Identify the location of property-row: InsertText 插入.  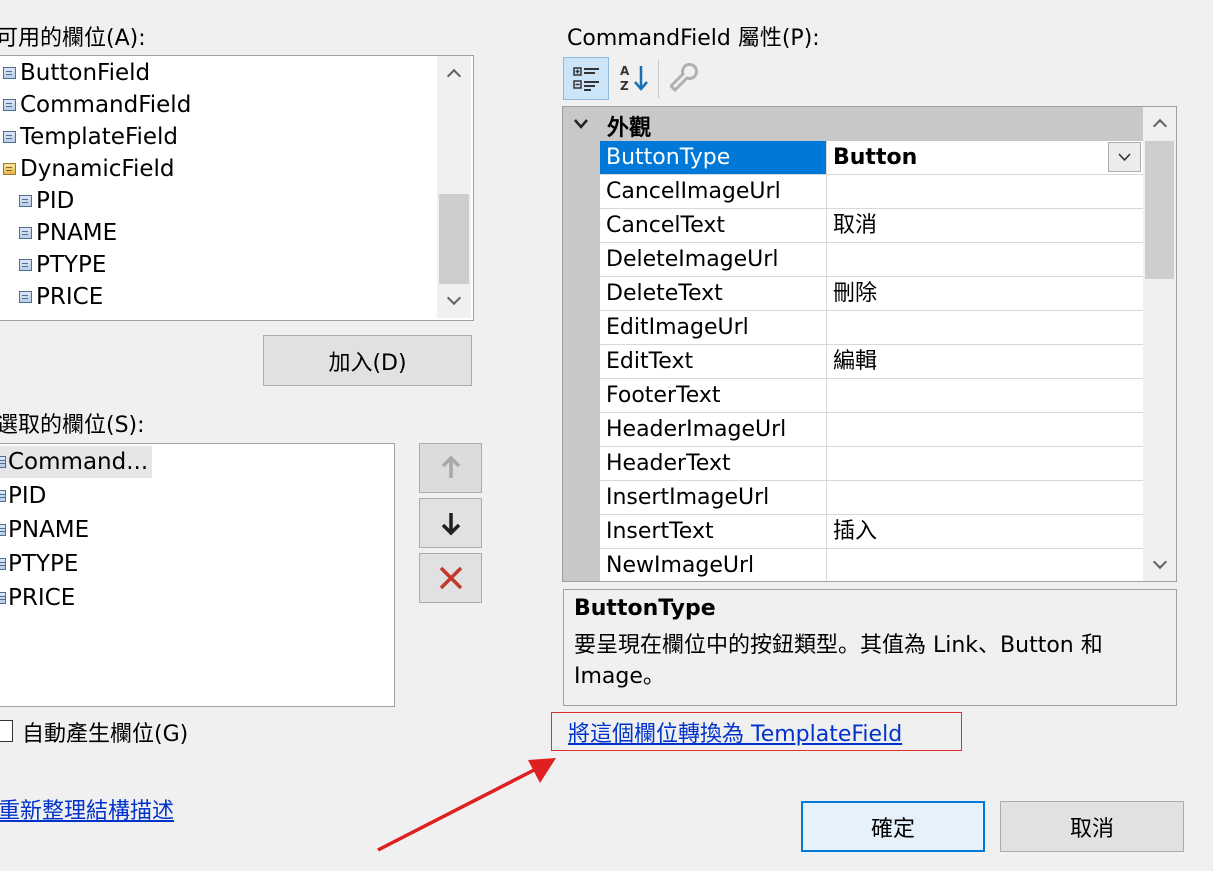
(871, 532).